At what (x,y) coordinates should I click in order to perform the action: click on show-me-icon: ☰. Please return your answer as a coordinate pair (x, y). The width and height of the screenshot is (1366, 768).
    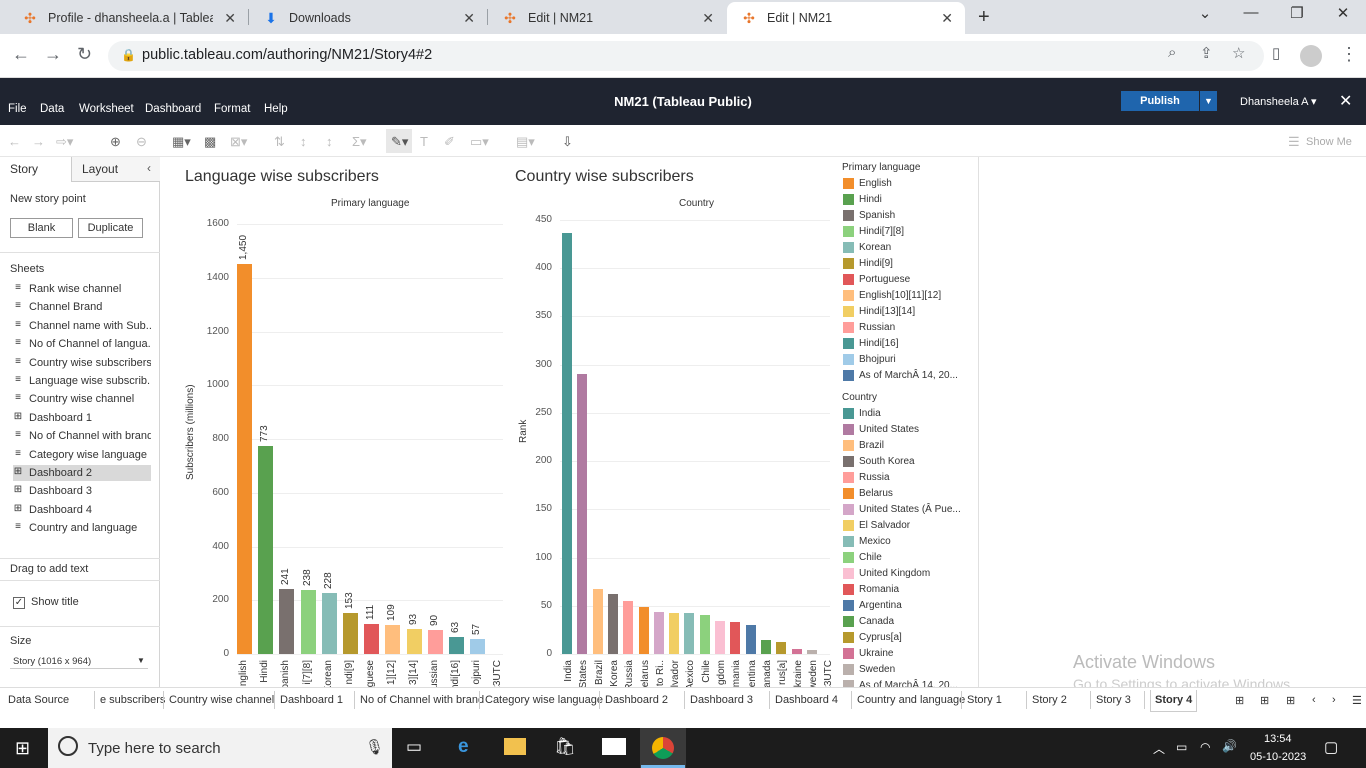
    Looking at the image, I should click on (1294, 142).